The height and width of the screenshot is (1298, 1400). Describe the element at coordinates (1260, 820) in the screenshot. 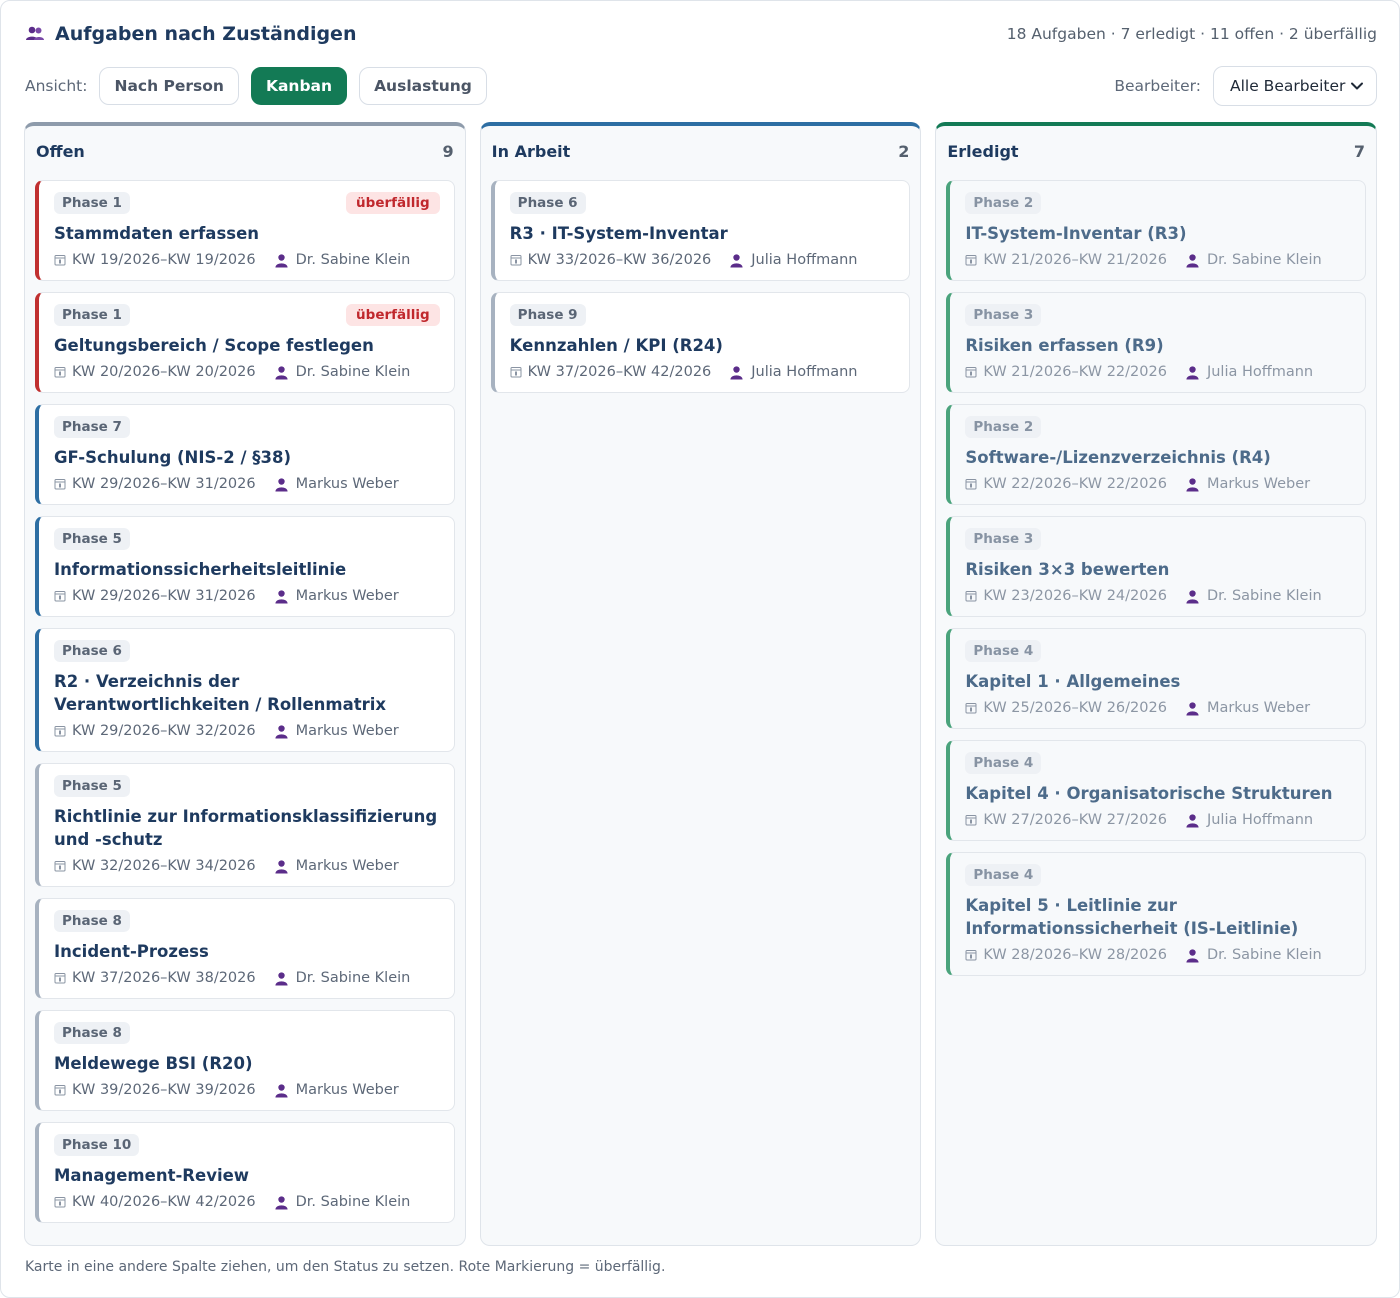

I see `card-assignee: Julia Hoffmann` at that location.